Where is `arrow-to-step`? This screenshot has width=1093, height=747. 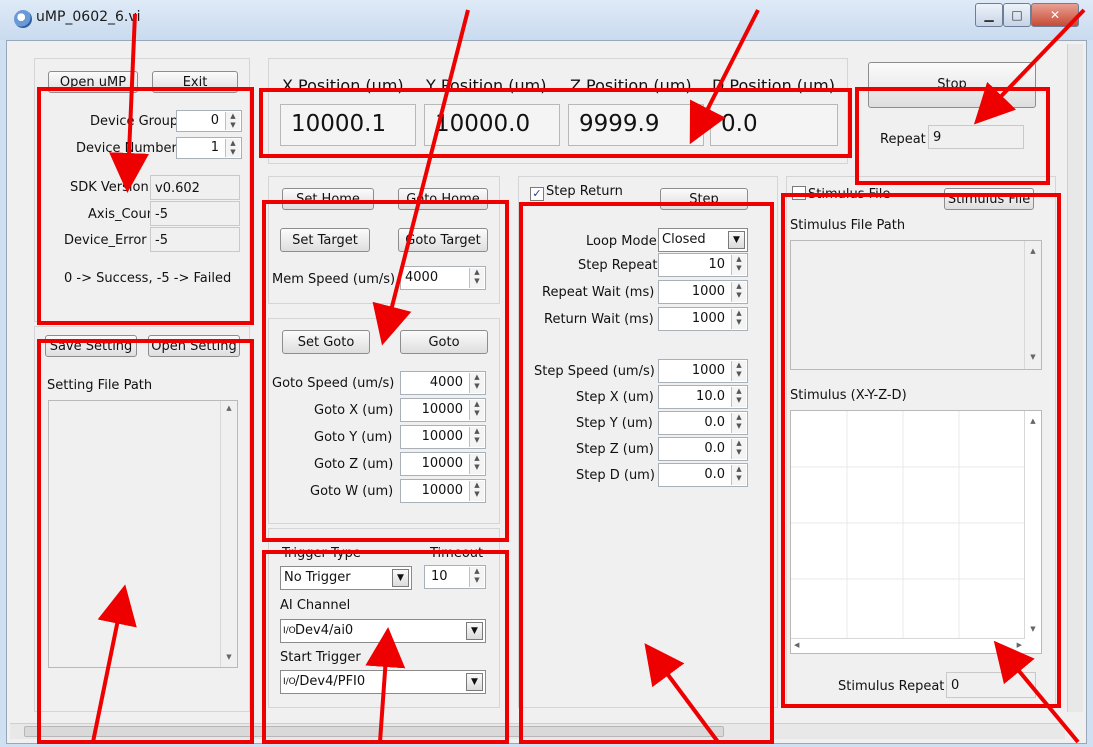 arrow-to-step is located at coordinates (682, 693).